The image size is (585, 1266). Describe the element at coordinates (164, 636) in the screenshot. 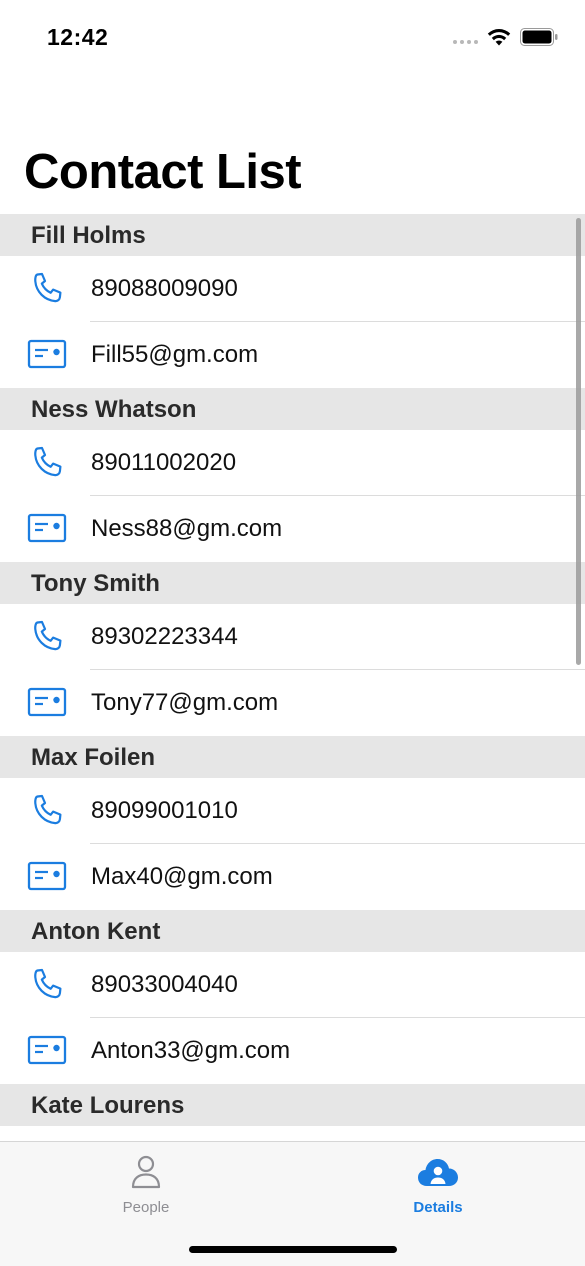

I see `phone-number: 89302223344` at that location.